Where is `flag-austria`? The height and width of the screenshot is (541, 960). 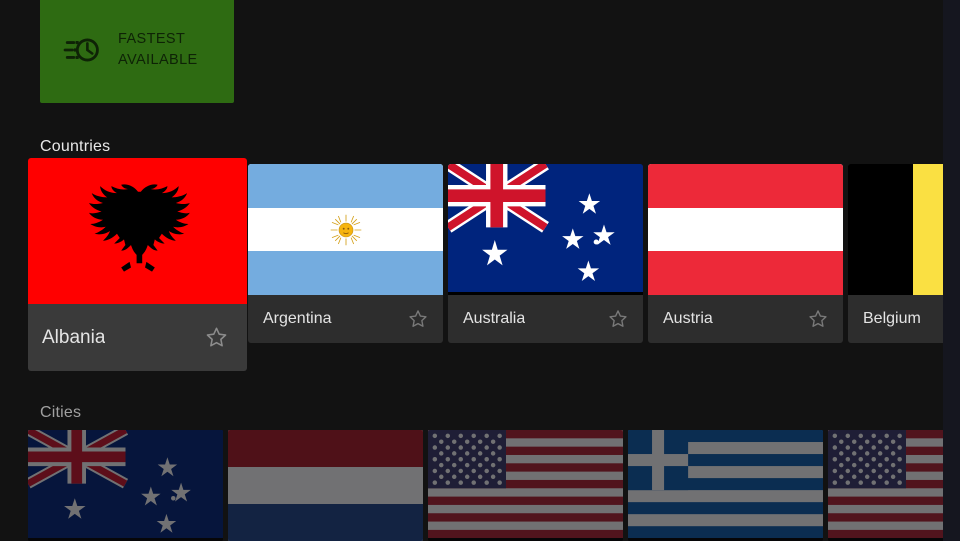 flag-austria is located at coordinates (745, 229).